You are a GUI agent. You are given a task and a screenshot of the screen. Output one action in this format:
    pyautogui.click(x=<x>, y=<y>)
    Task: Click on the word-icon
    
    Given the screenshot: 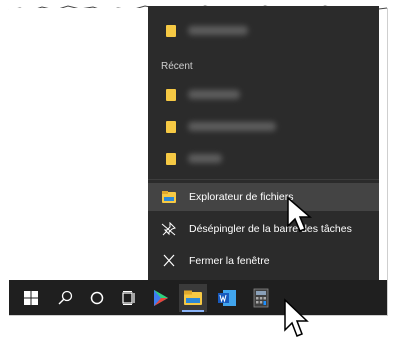 What is the action you would take?
    pyautogui.click(x=227, y=298)
    